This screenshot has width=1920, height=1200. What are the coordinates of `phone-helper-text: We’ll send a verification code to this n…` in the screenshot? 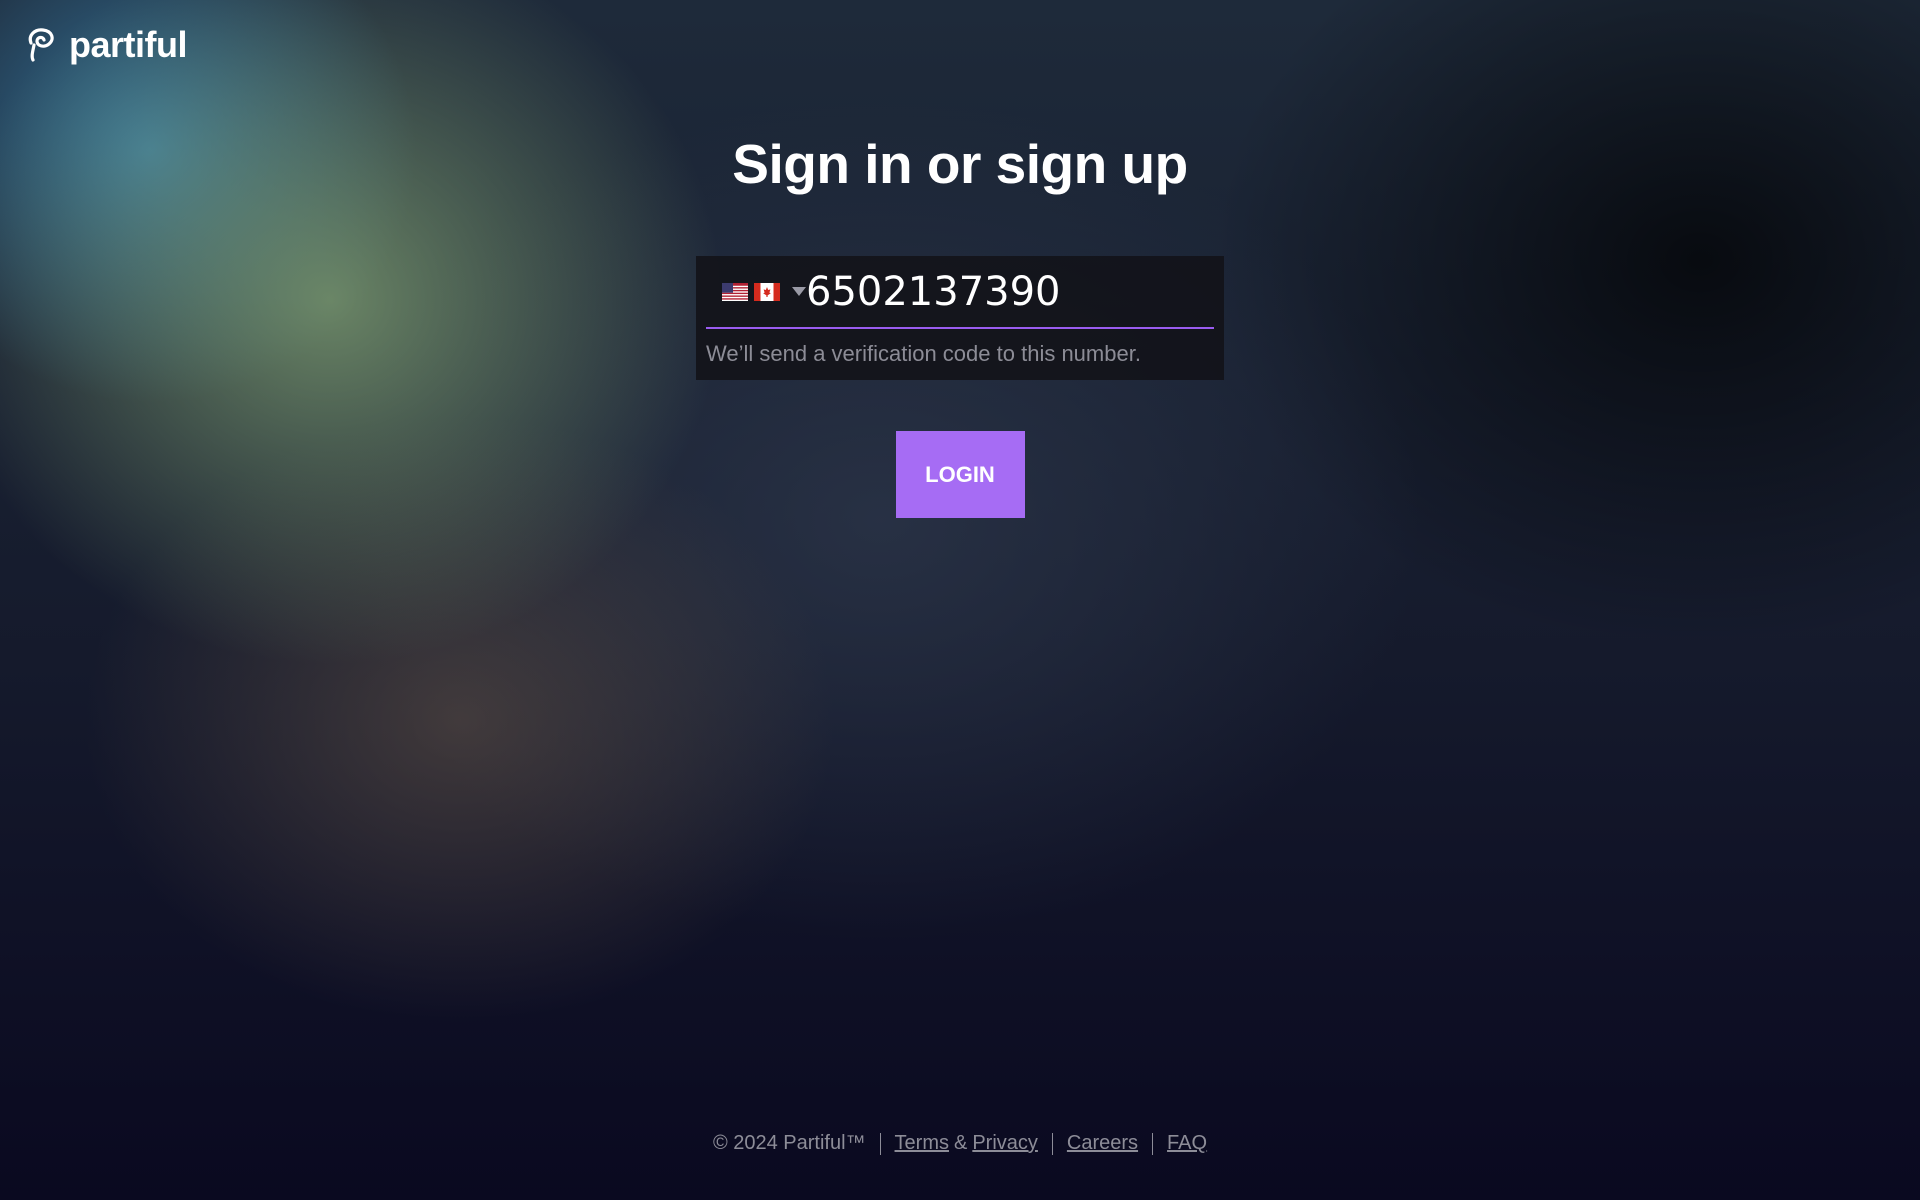 It's located at (923, 353).